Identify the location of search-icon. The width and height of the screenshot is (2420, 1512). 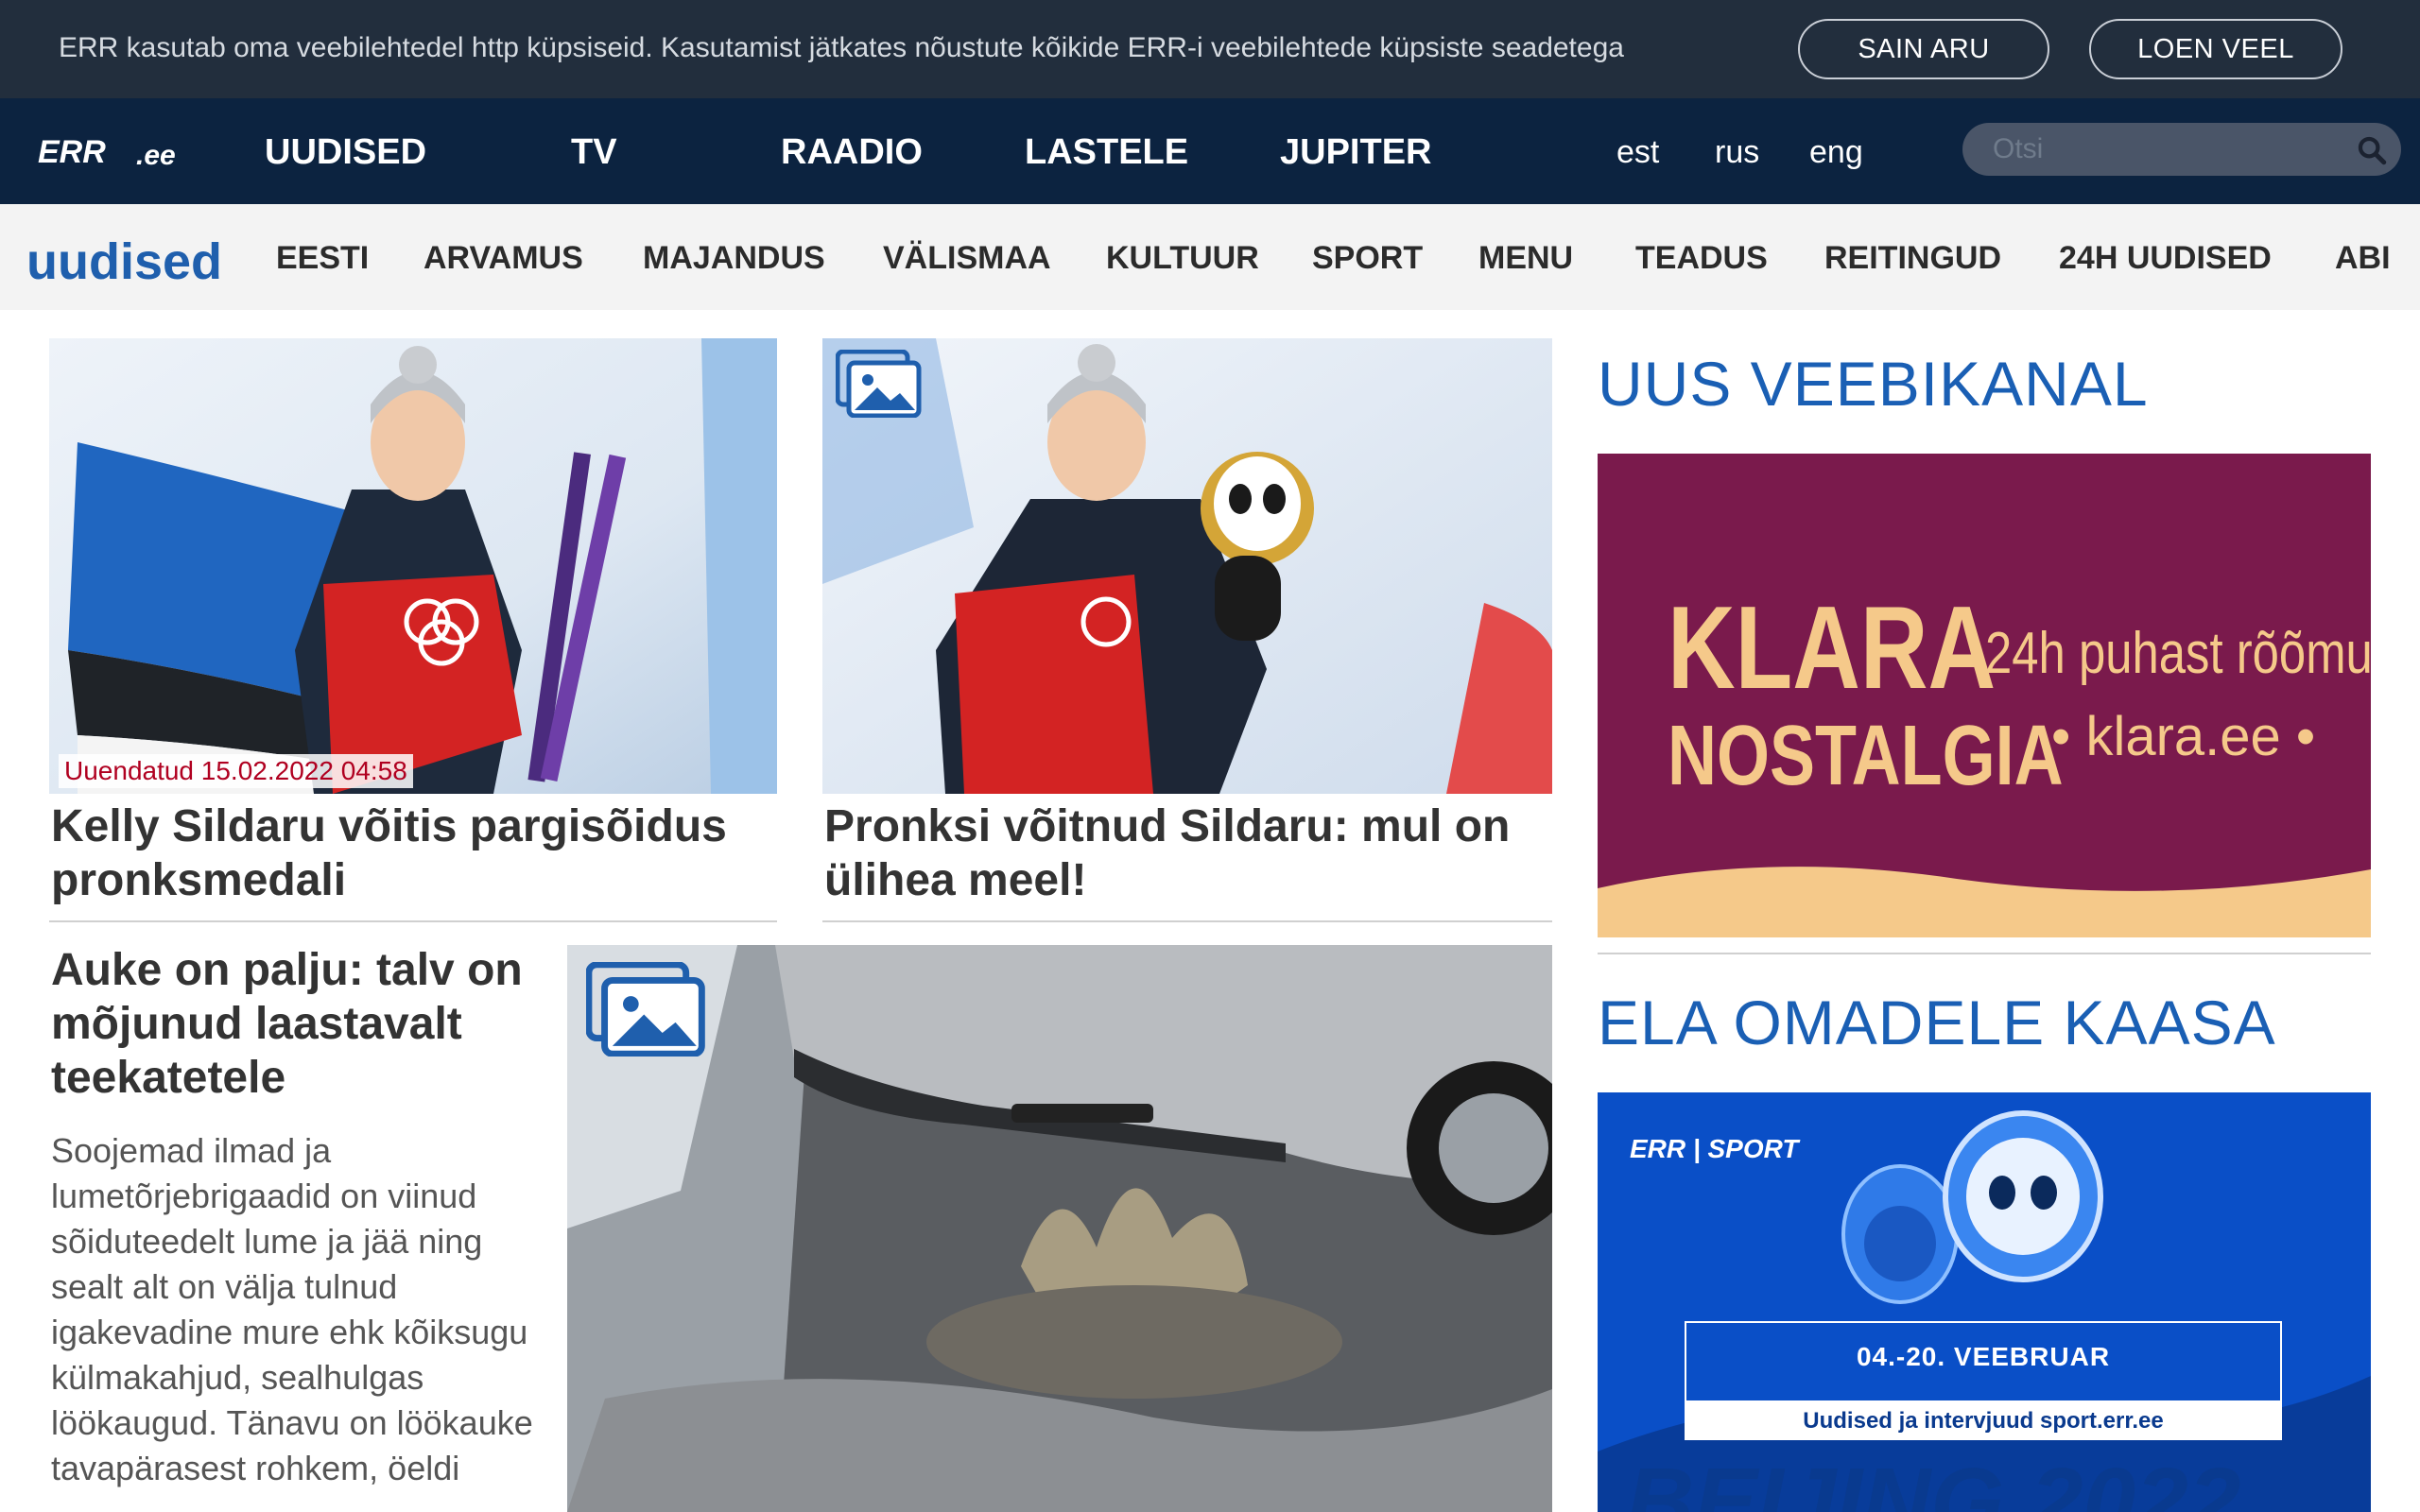
(2372, 150).